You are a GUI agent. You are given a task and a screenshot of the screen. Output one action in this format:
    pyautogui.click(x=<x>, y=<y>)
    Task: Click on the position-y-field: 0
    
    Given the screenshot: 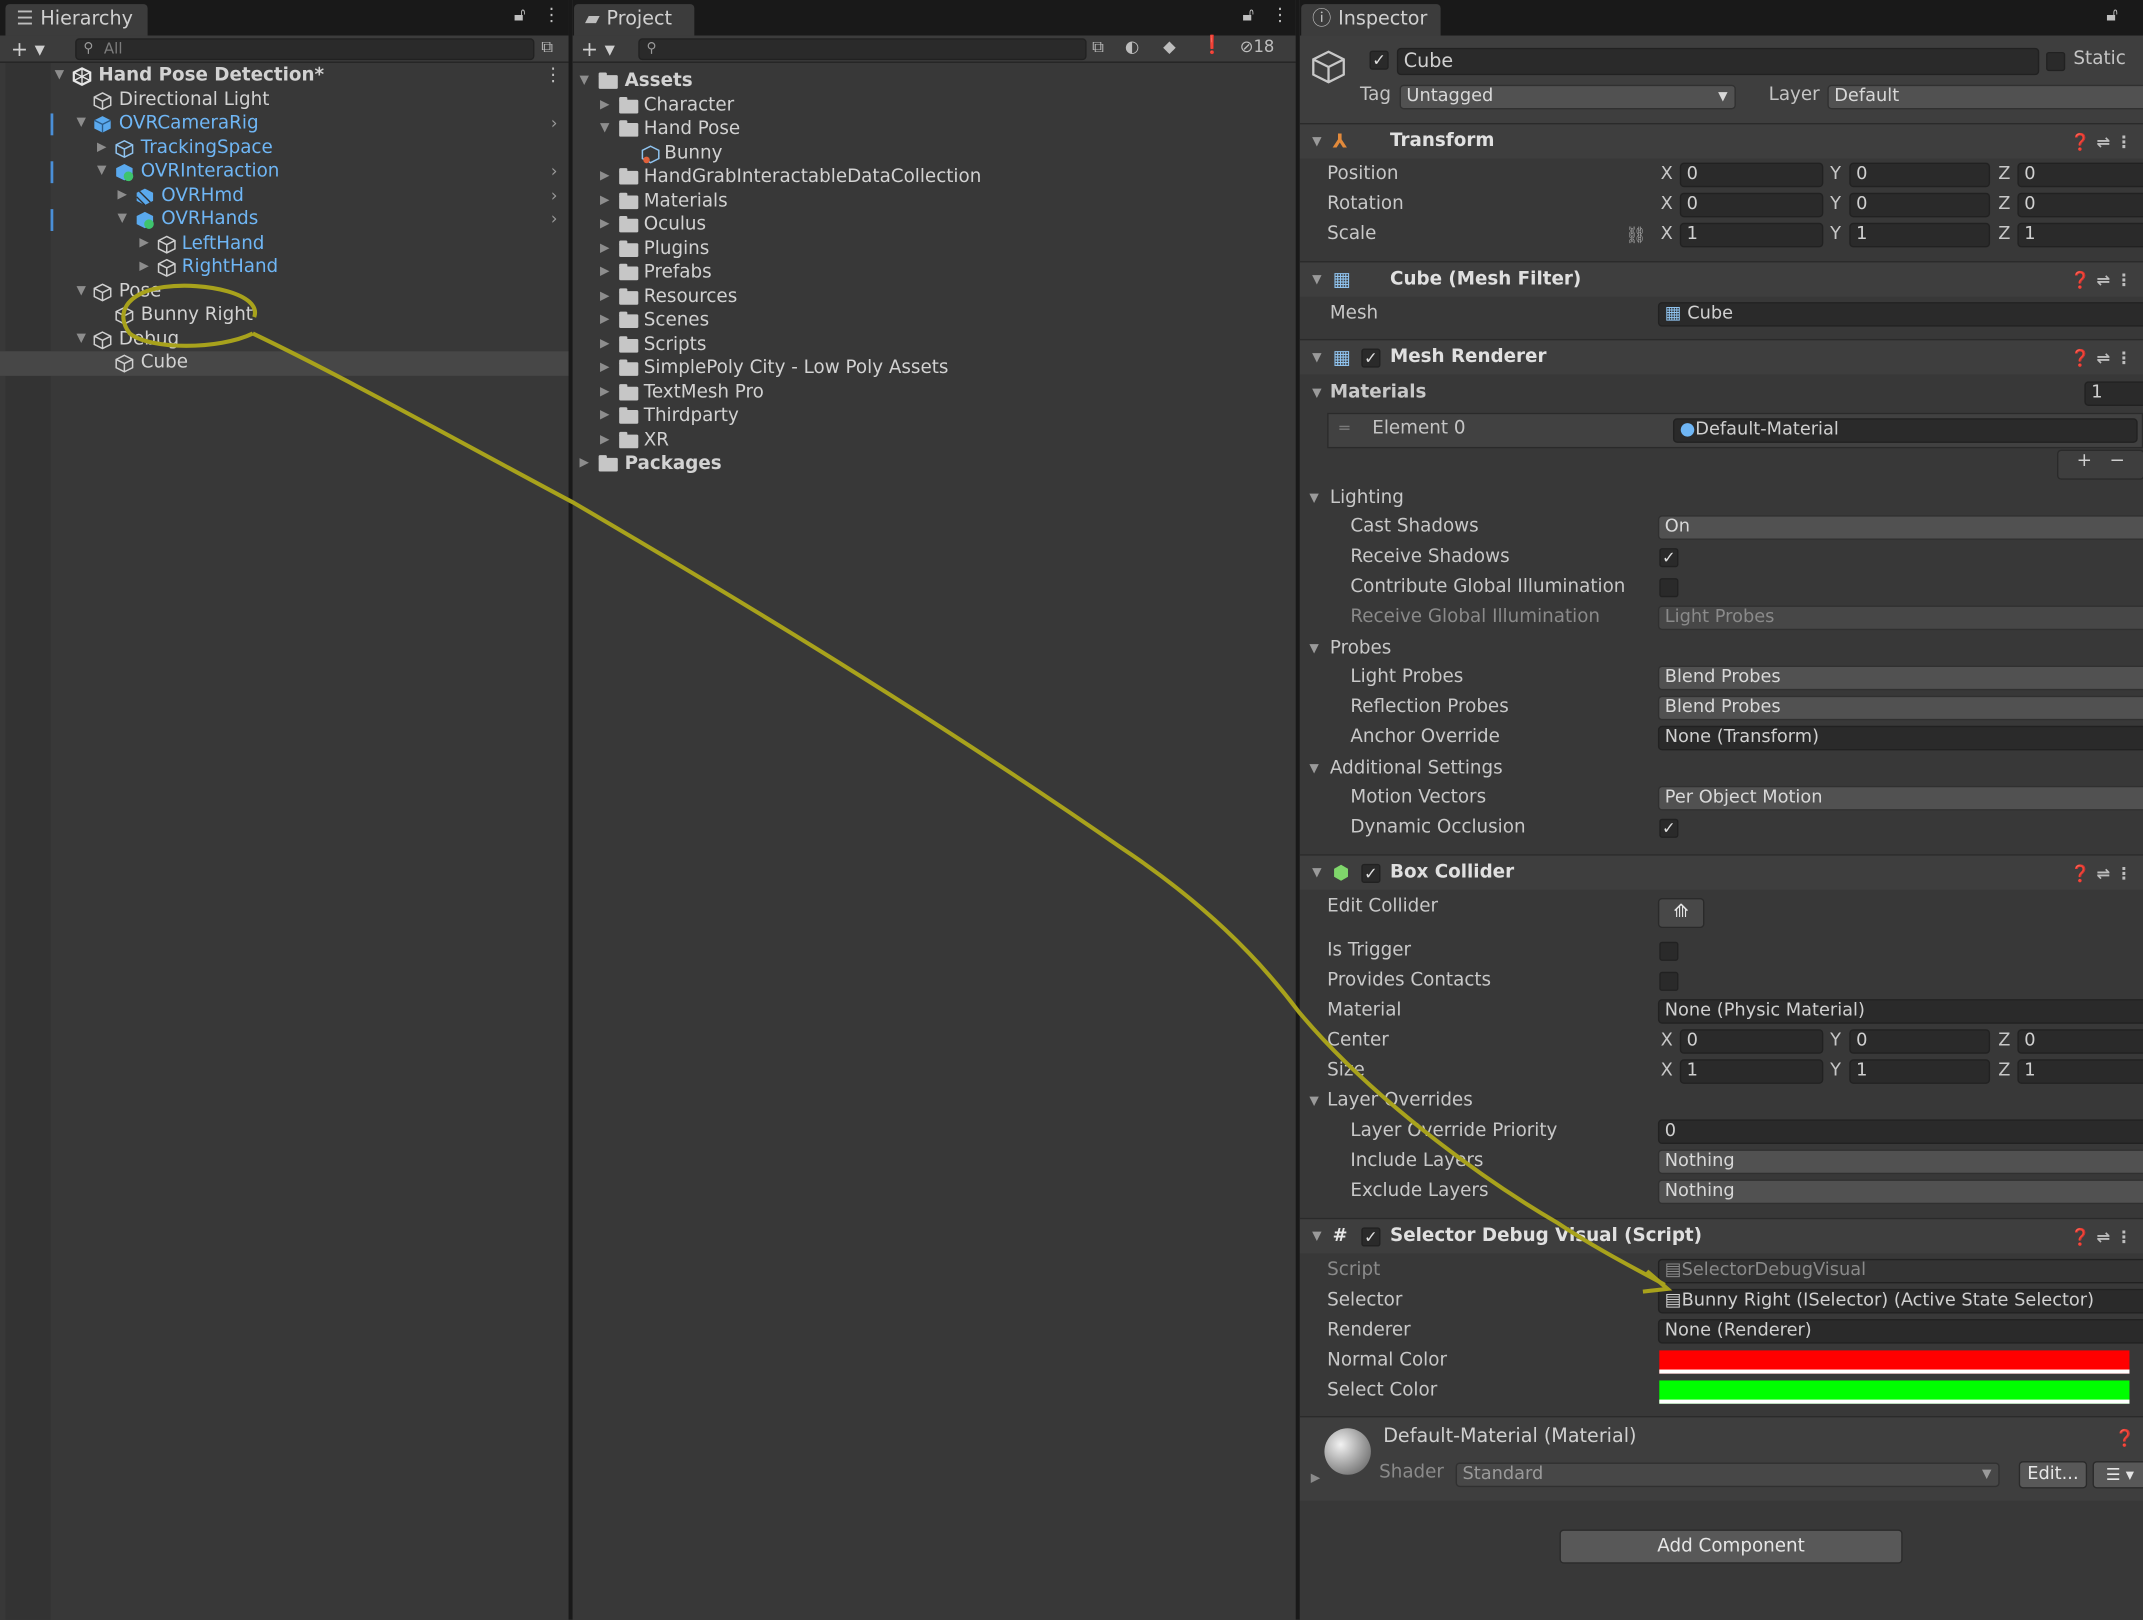 What is the action you would take?
    pyautogui.click(x=1920, y=175)
    